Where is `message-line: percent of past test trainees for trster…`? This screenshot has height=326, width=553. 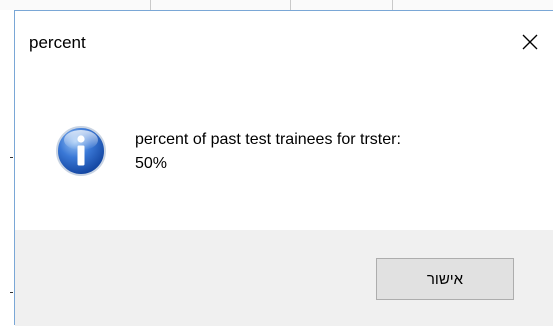
message-line: percent of past test trainees for trster… is located at coordinates (268, 139).